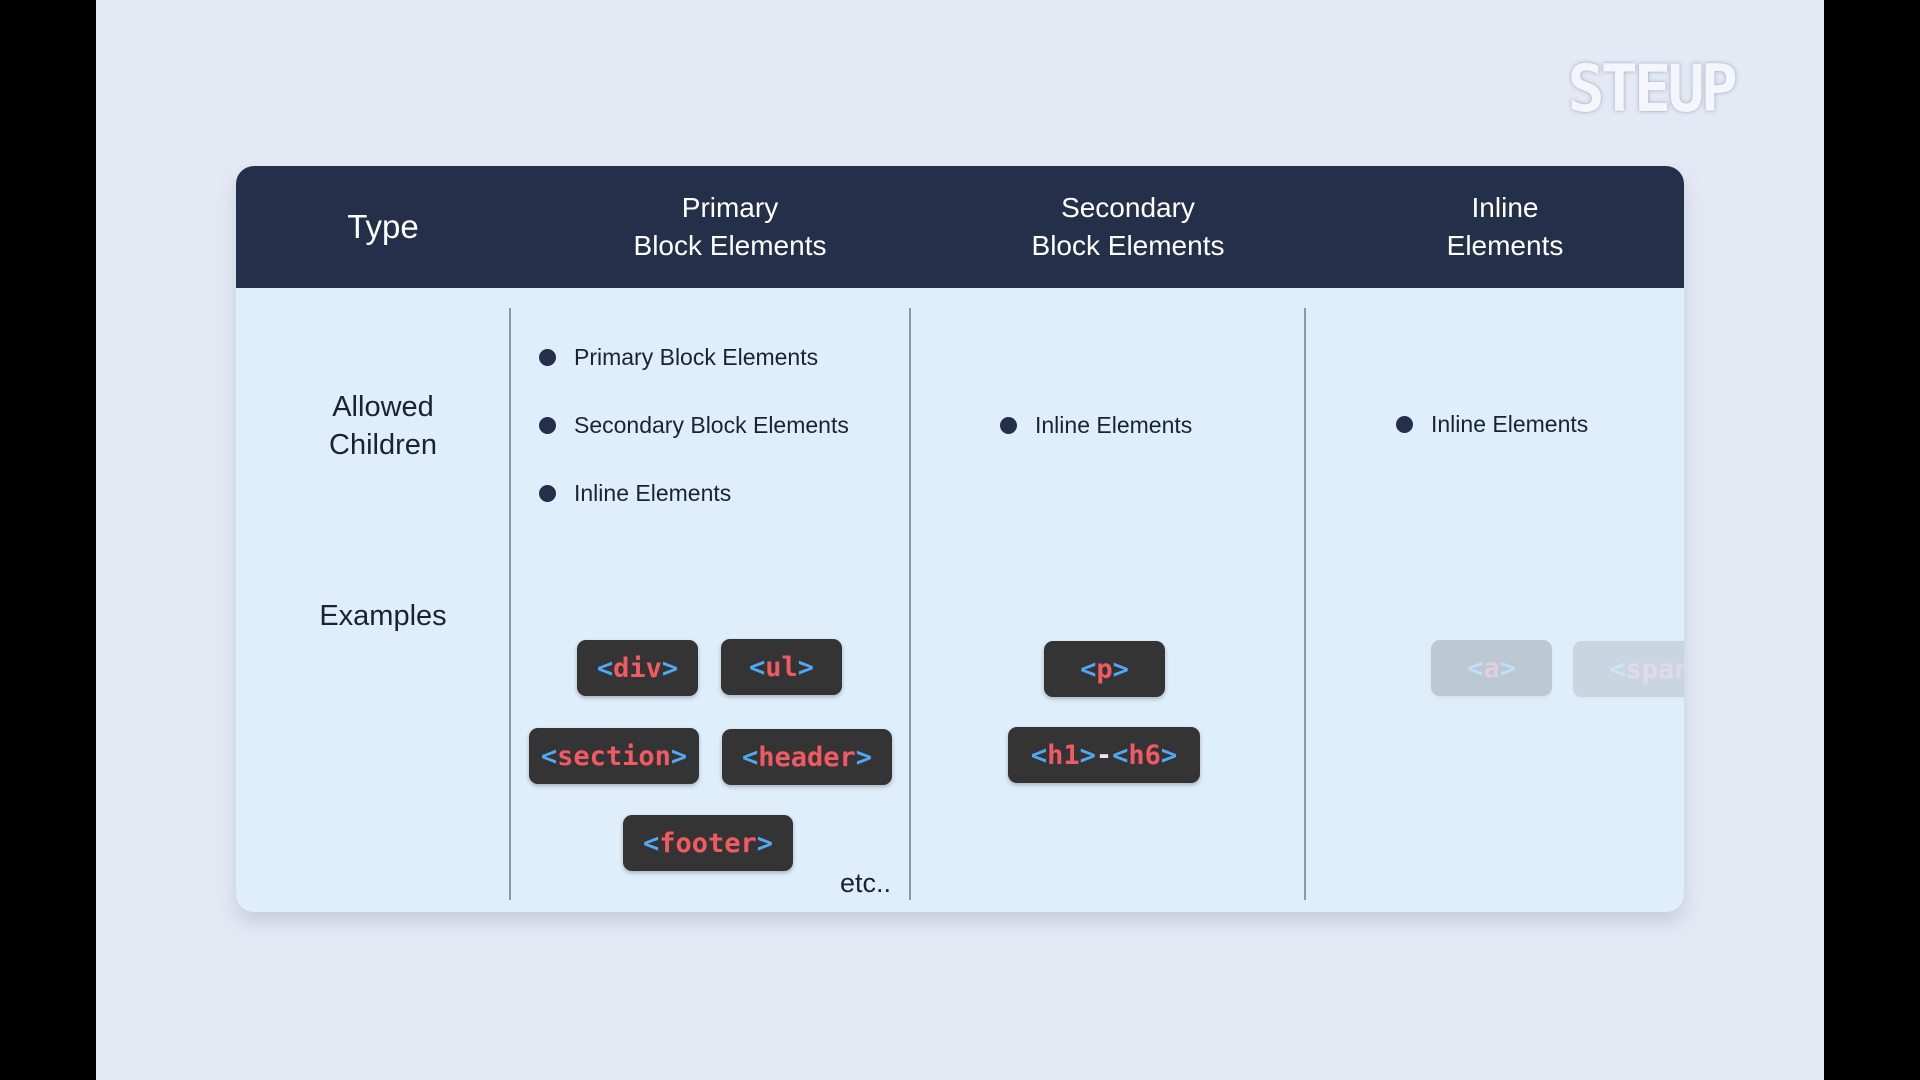 The image size is (1920, 1080). Describe the element at coordinates (807, 757) in the screenshot. I see `tag-header: < header >` at that location.